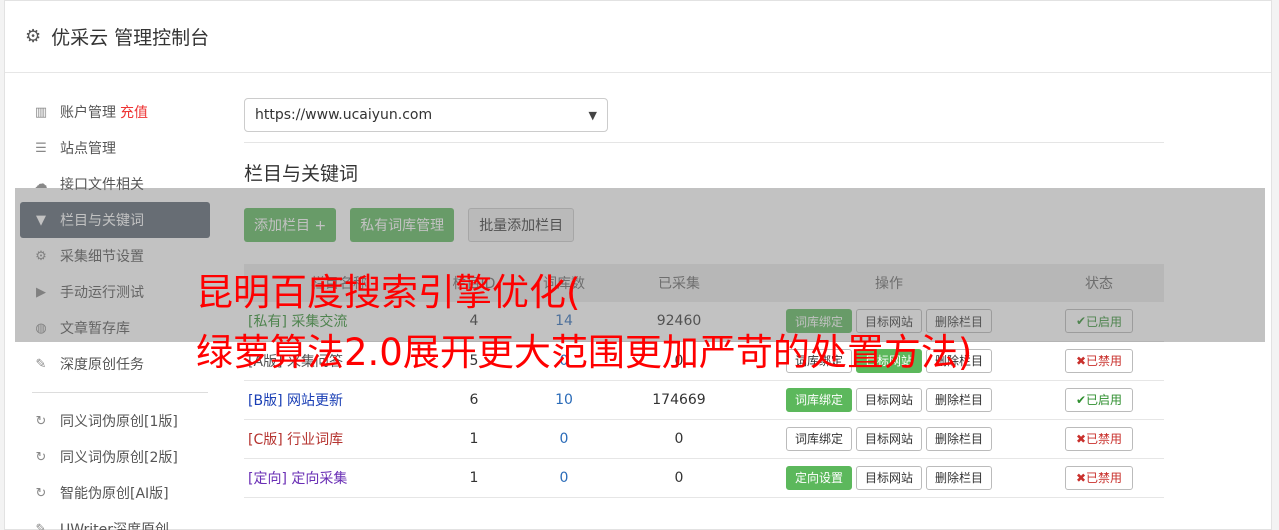  I want to click on column-name-link: [B版] 网站更新, so click(295, 401).